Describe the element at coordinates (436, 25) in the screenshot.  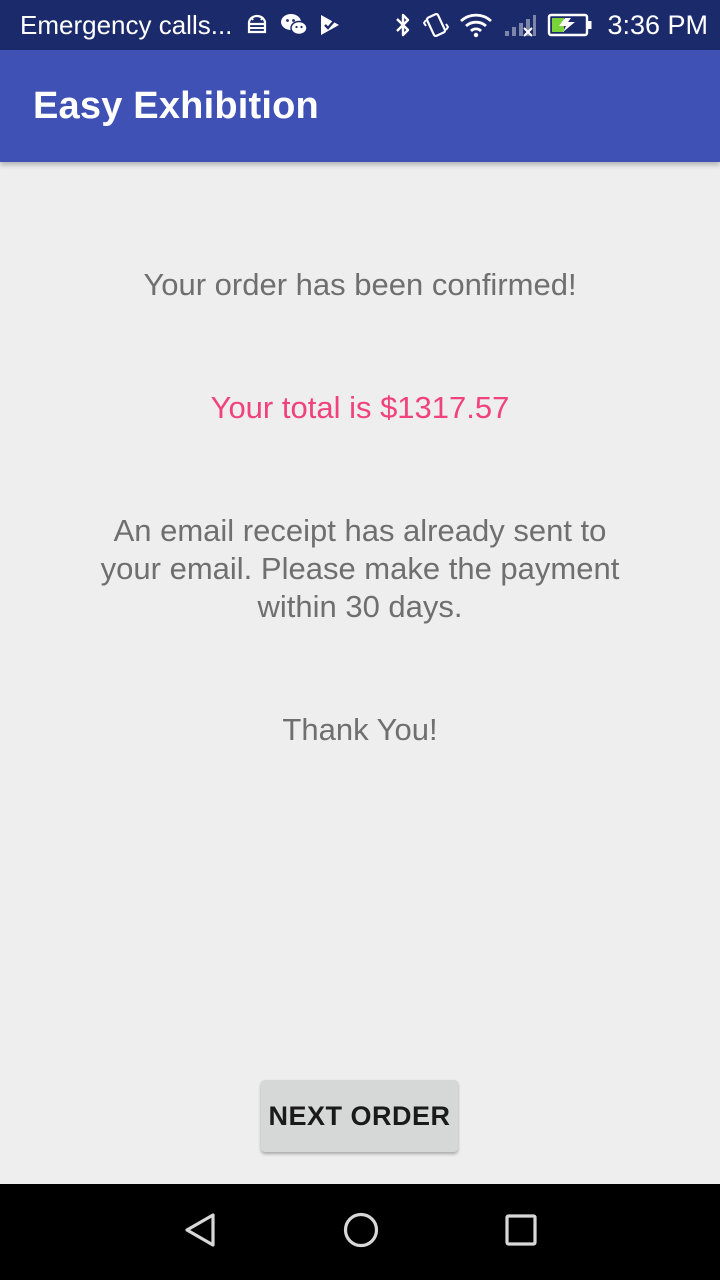
I see `vibrate-icon` at that location.